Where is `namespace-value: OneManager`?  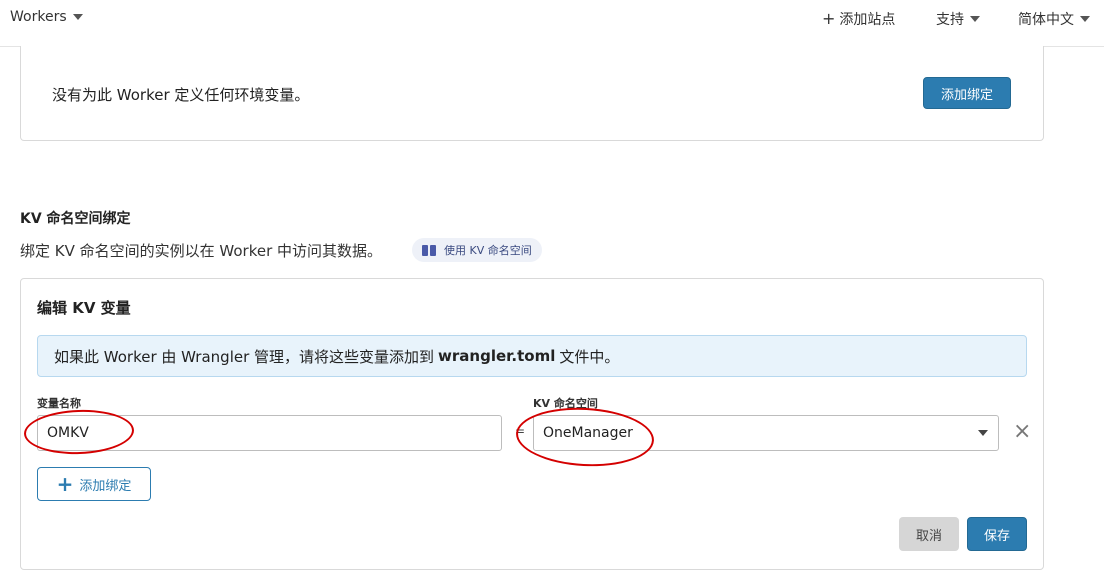
namespace-value: OneManager is located at coordinates (588, 433).